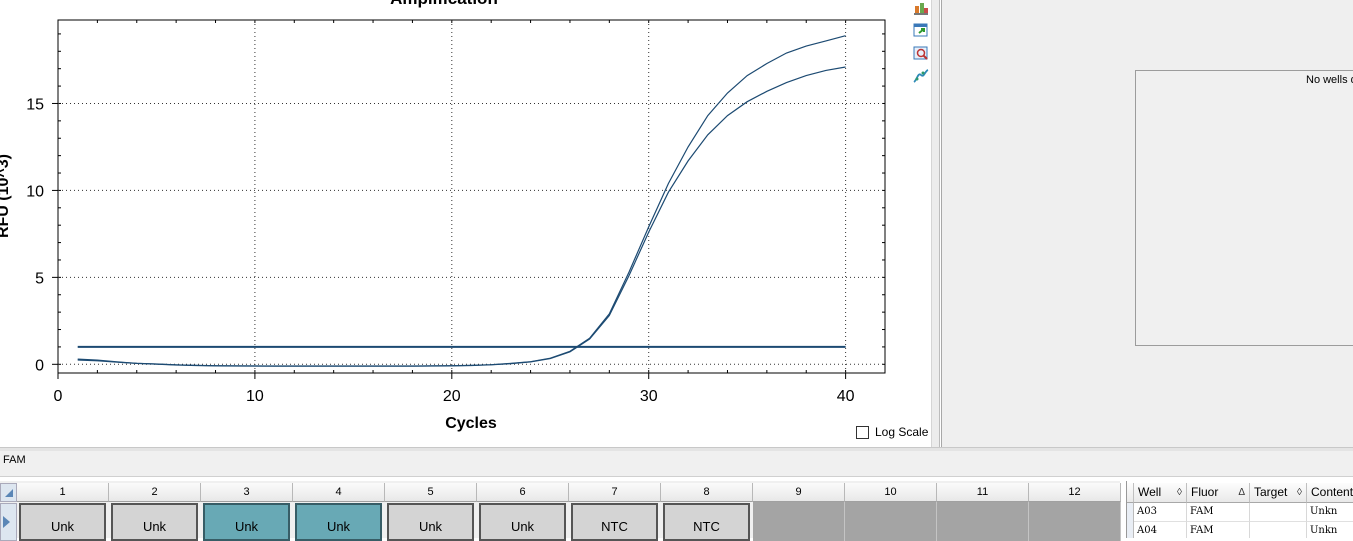 The width and height of the screenshot is (1353, 541). What do you see at coordinates (676, 464) in the screenshot?
I see `fluor-tab-bar: FAM` at bounding box center [676, 464].